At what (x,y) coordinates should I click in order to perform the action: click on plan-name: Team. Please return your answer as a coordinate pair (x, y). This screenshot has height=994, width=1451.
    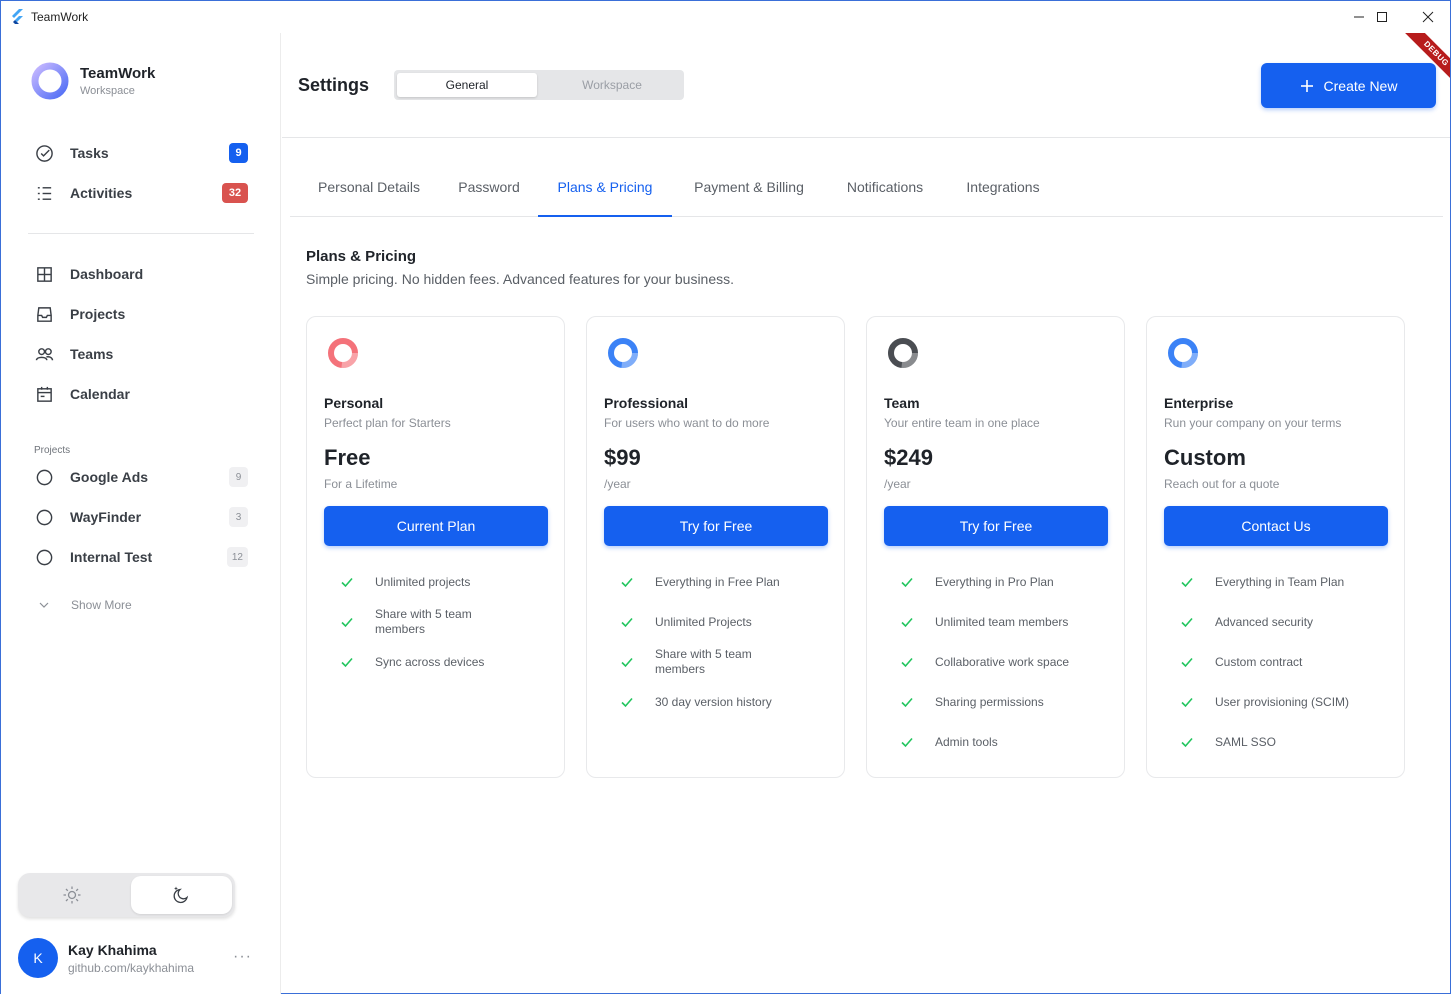
    Looking at the image, I should click on (902, 403).